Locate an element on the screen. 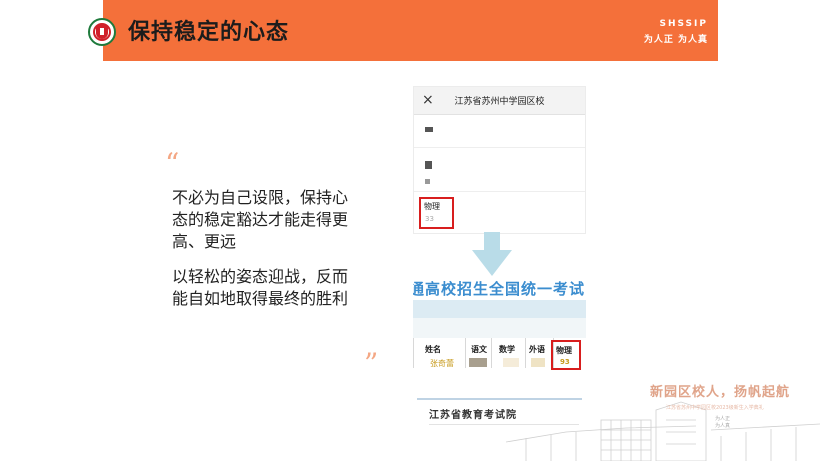 The height and width of the screenshot is (461, 820). close-icon: × is located at coordinates (428, 100).